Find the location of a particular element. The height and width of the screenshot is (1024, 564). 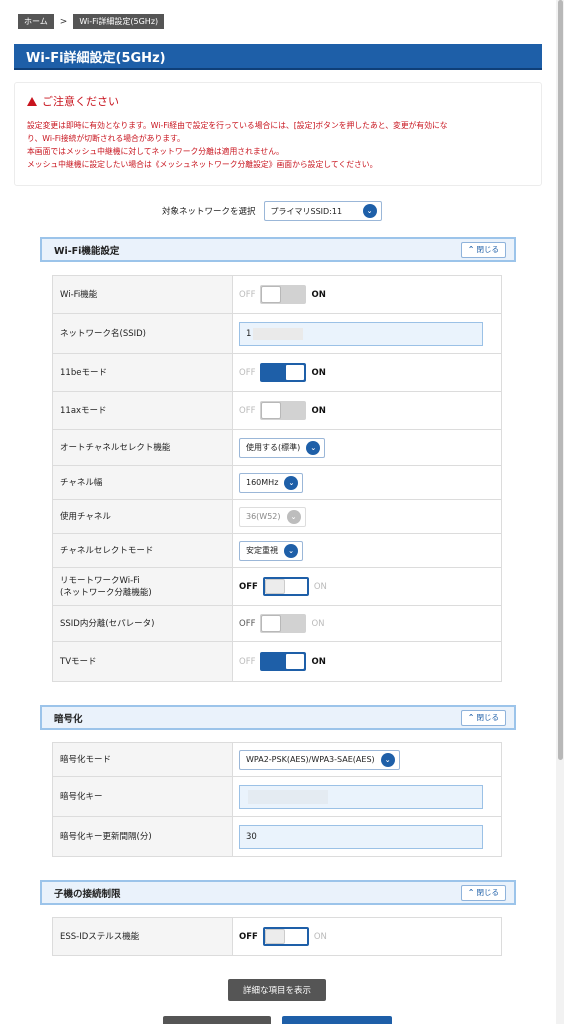

encryption-mode-select: WPA2-PSK(AES)/WPA3-SAE(AES) ⌄ is located at coordinates (319, 759).